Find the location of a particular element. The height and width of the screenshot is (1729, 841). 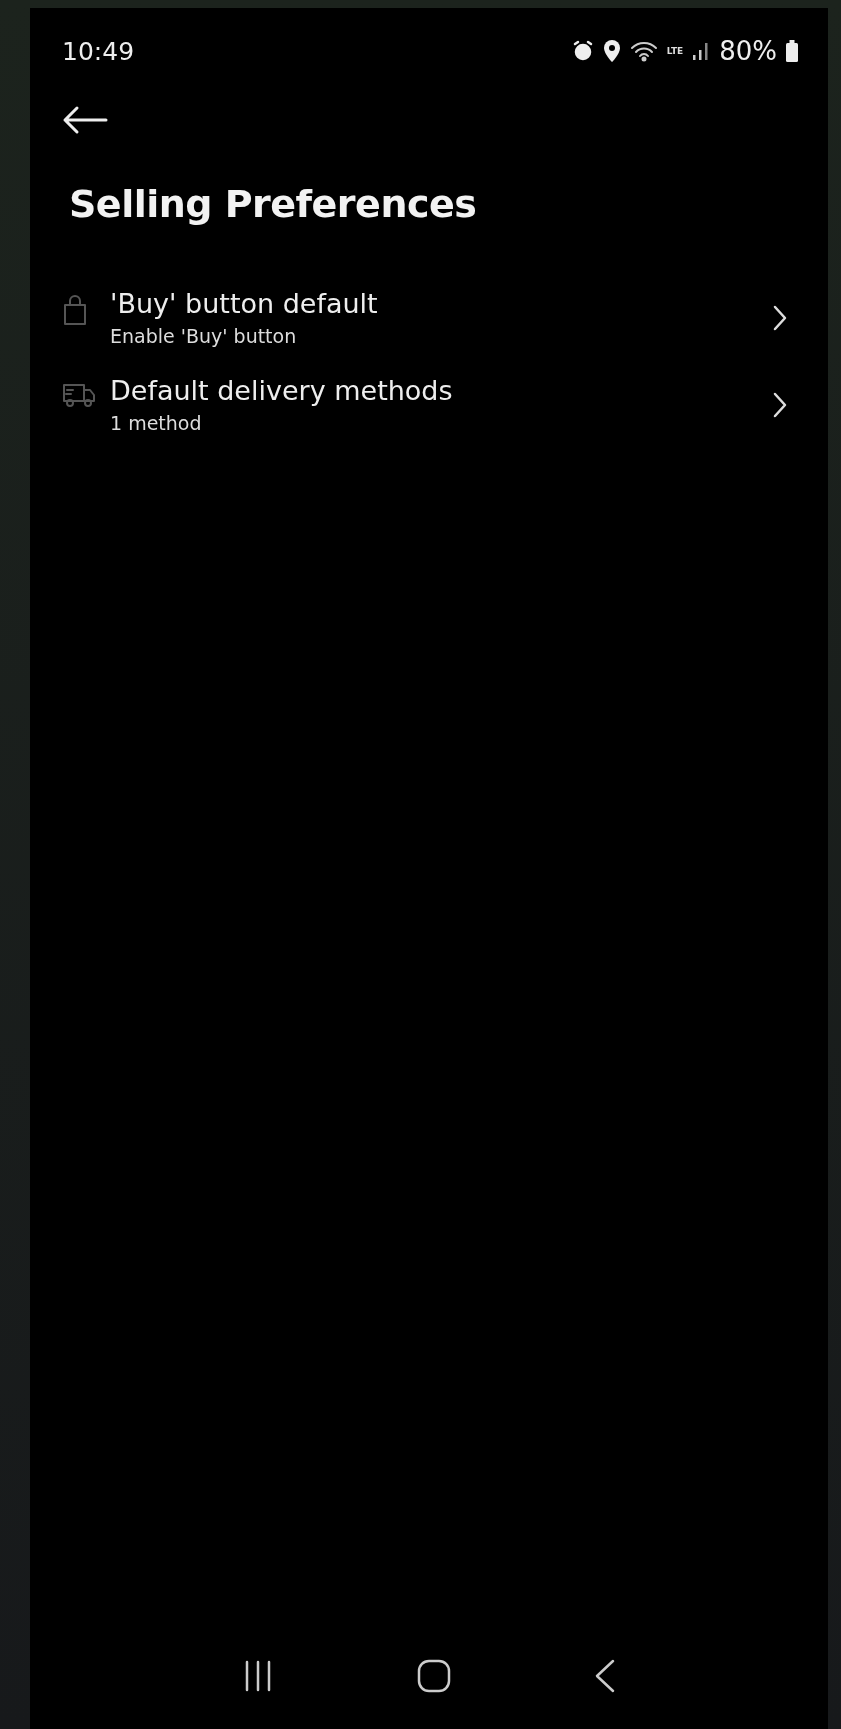

home-icon is located at coordinates (434, 1676).